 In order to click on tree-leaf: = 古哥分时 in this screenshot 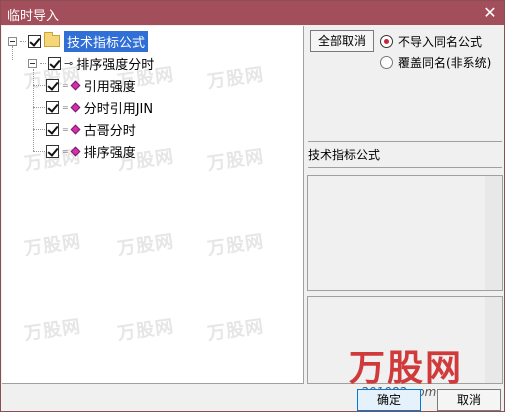, I will do `click(91, 129)`.